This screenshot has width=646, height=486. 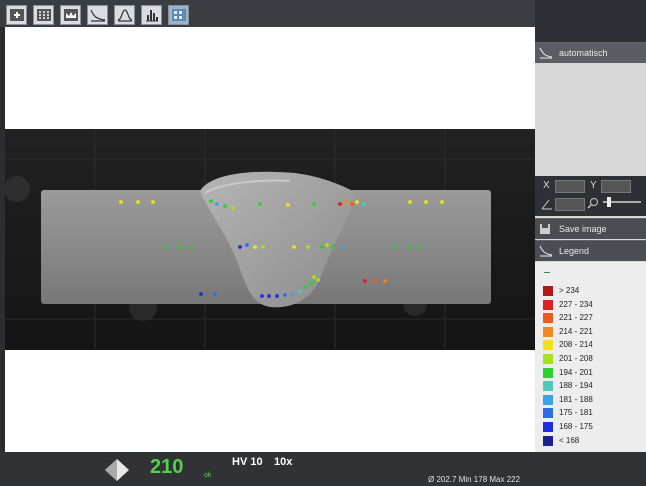 I want to click on legend-range: 181 - 188, so click(x=576, y=399).